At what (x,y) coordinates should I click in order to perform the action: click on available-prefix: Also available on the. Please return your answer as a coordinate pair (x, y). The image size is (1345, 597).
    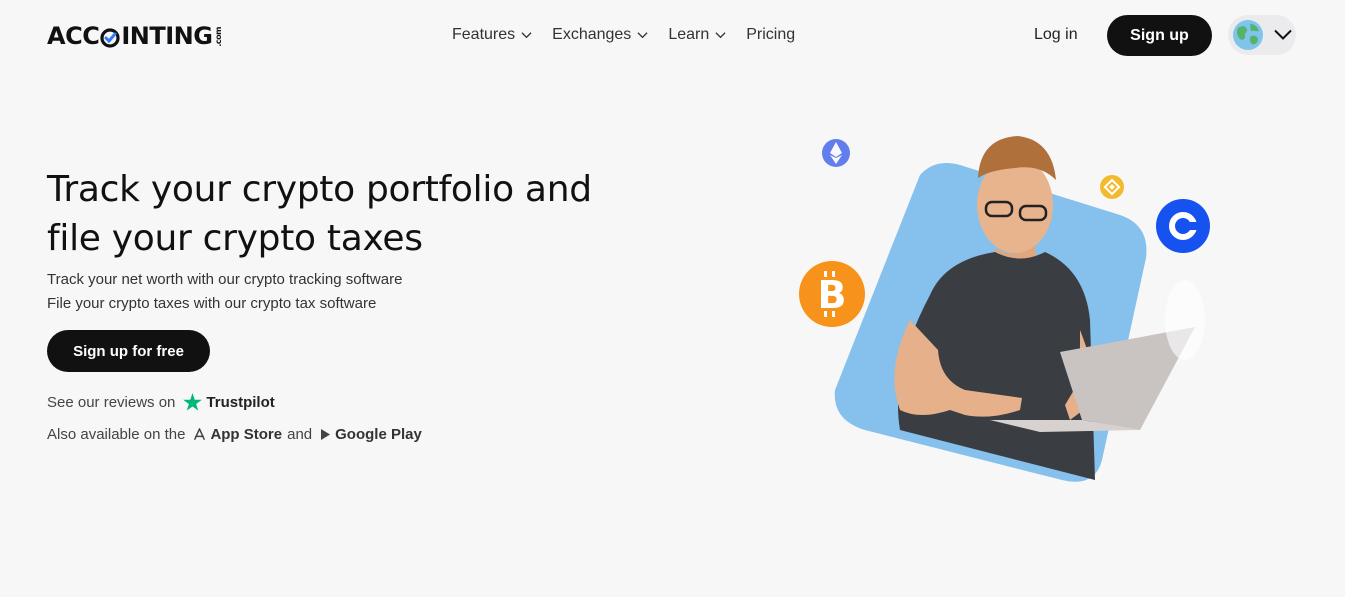
    Looking at the image, I should click on (116, 434).